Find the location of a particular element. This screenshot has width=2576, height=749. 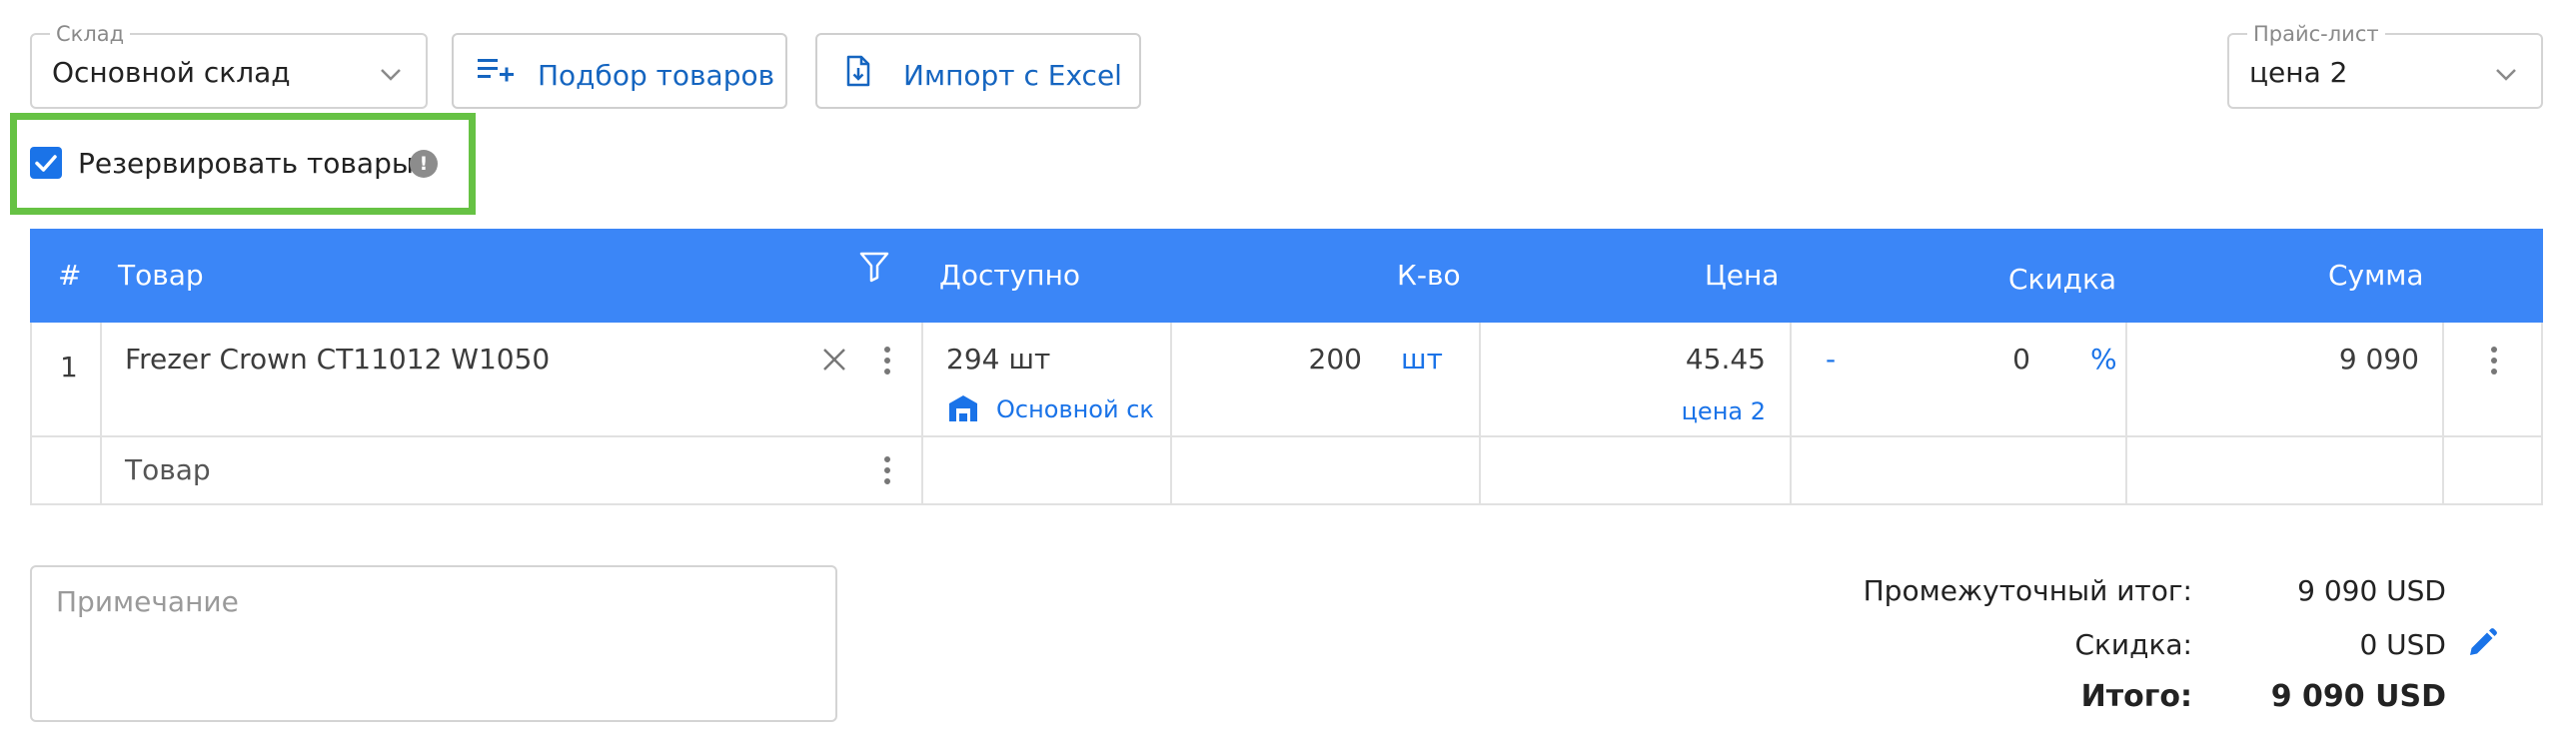

available-qty: 294 шт is located at coordinates (998, 359).